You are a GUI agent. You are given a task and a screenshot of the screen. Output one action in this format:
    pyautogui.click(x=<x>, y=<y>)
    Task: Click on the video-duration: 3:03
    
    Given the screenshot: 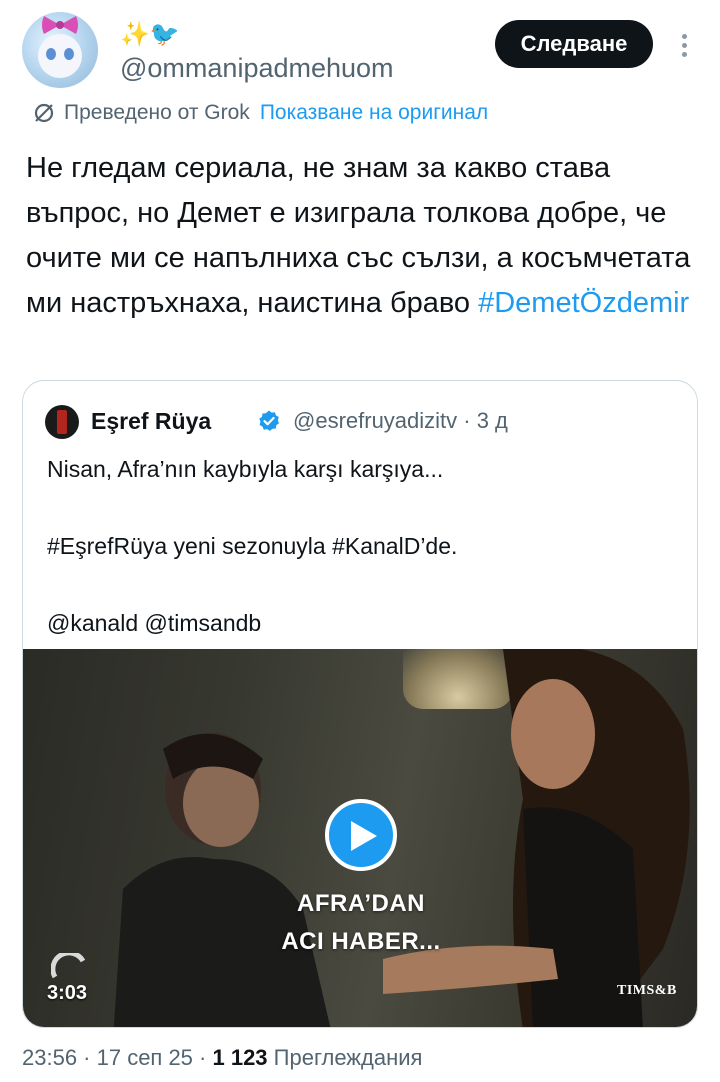 What is the action you would take?
    pyautogui.click(x=67, y=993)
    